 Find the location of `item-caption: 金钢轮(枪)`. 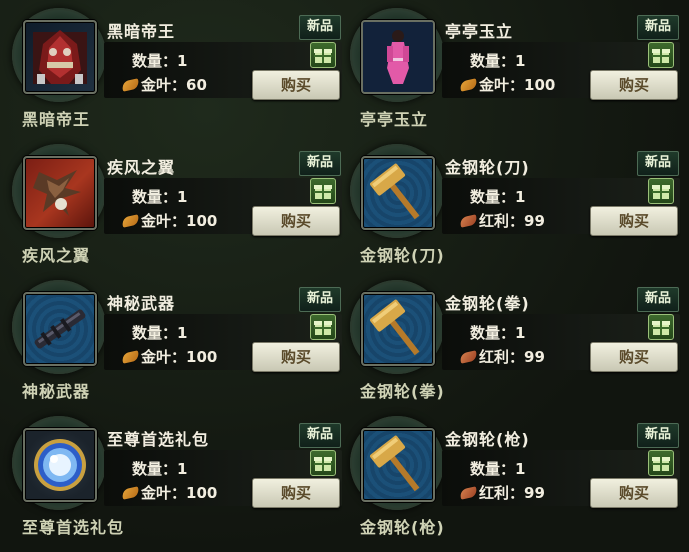

item-caption: 金钢轮(枪) is located at coordinates (402, 527).